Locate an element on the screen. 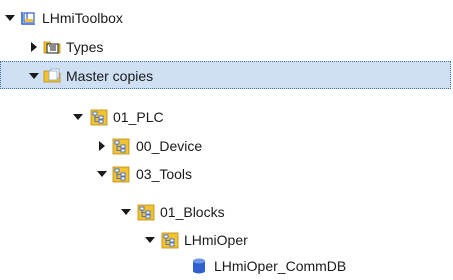  tree-item-01-plc: 01_PLC is located at coordinates (225, 117).